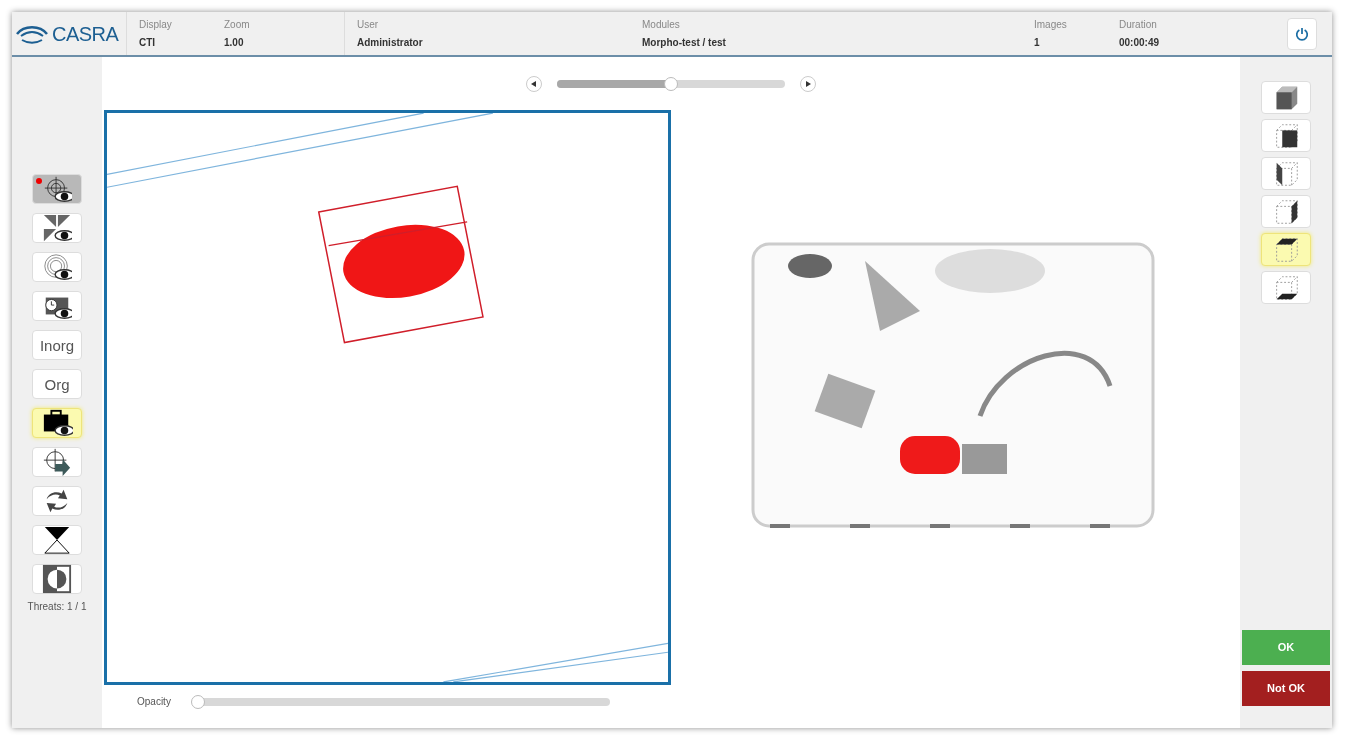  Describe the element at coordinates (808, 83) in the screenshot. I see `right-triangle-icon` at that location.